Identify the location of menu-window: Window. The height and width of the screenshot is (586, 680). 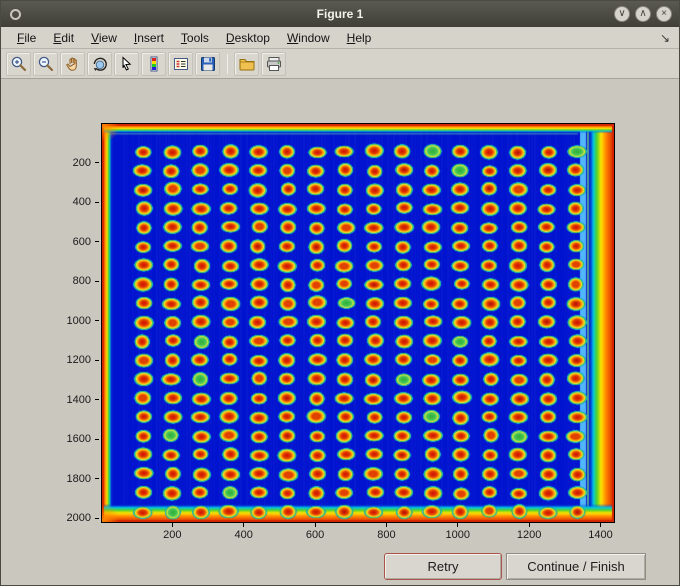
(309, 38).